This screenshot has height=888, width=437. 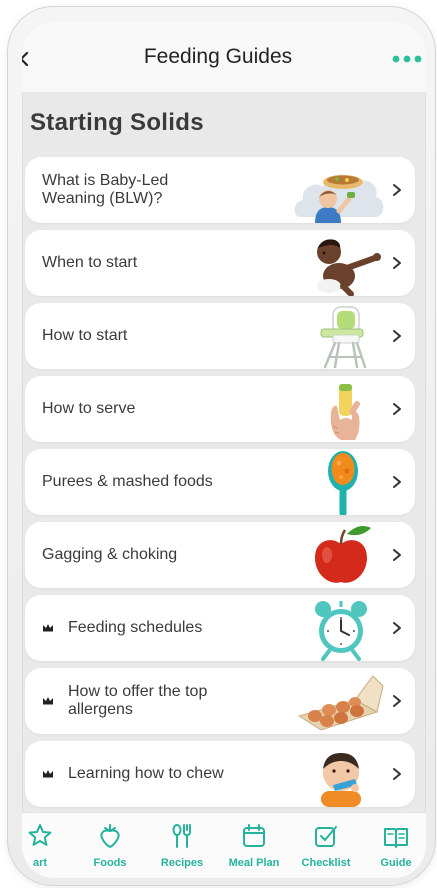 What do you see at coordinates (254, 862) in the screenshot?
I see `tab-label: Meal Plan` at bounding box center [254, 862].